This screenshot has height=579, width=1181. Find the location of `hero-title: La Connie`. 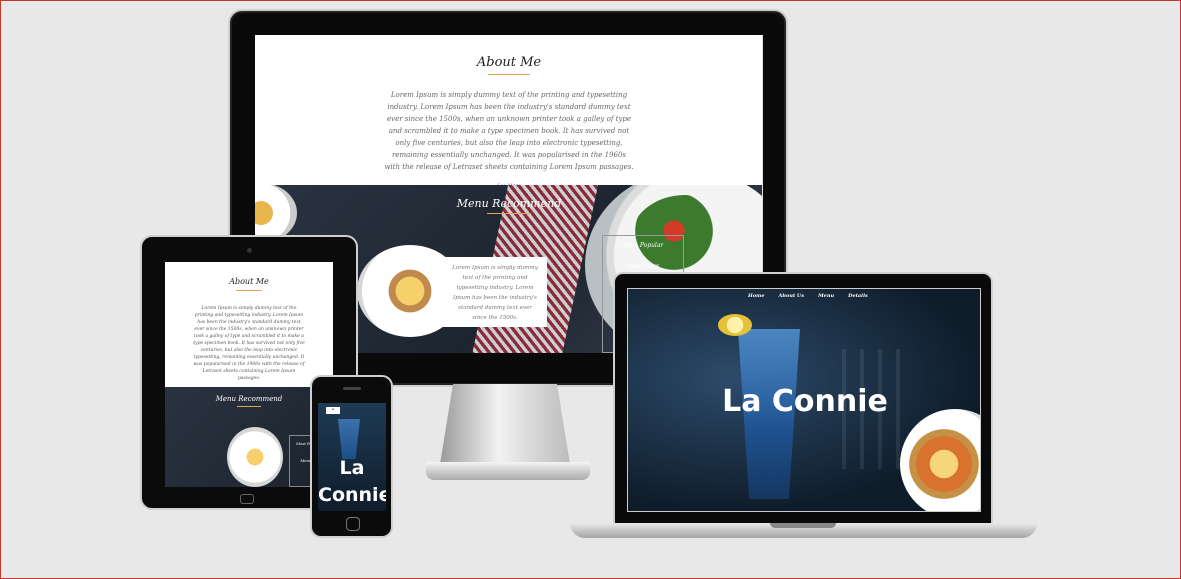

hero-title: La Connie is located at coordinates (805, 401).